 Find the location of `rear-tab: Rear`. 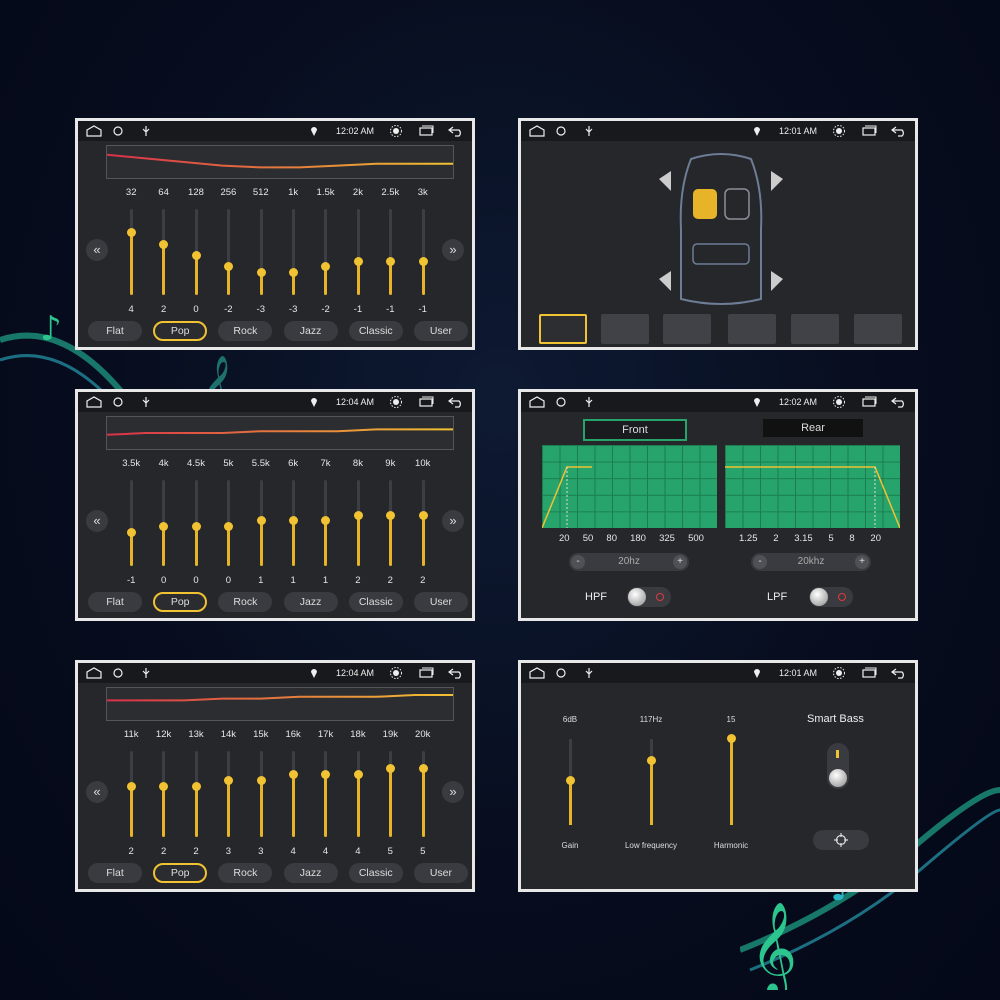

rear-tab: Rear is located at coordinates (813, 428).